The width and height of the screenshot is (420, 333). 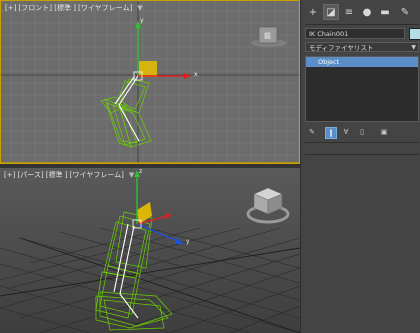 What do you see at coordinates (196, 74) in the screenshot?
I see `x-axis-label: x` at bounding box center [196, 74].